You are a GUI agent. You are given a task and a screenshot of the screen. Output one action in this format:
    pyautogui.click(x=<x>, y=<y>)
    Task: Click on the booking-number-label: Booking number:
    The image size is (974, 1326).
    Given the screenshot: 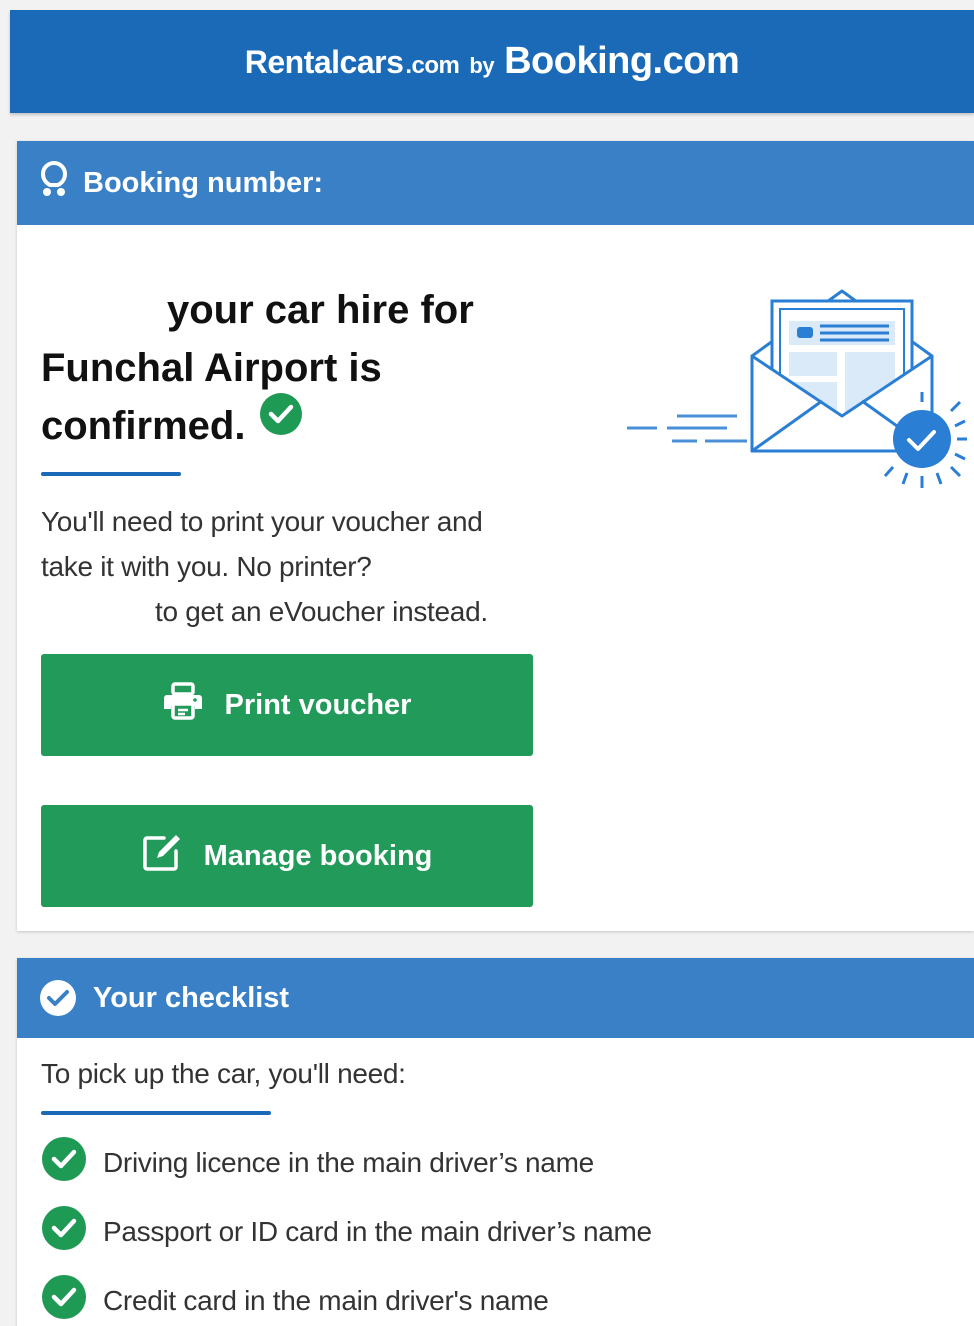 What is the action you would take?
    pyautogui.click(x=203, y=182)
    